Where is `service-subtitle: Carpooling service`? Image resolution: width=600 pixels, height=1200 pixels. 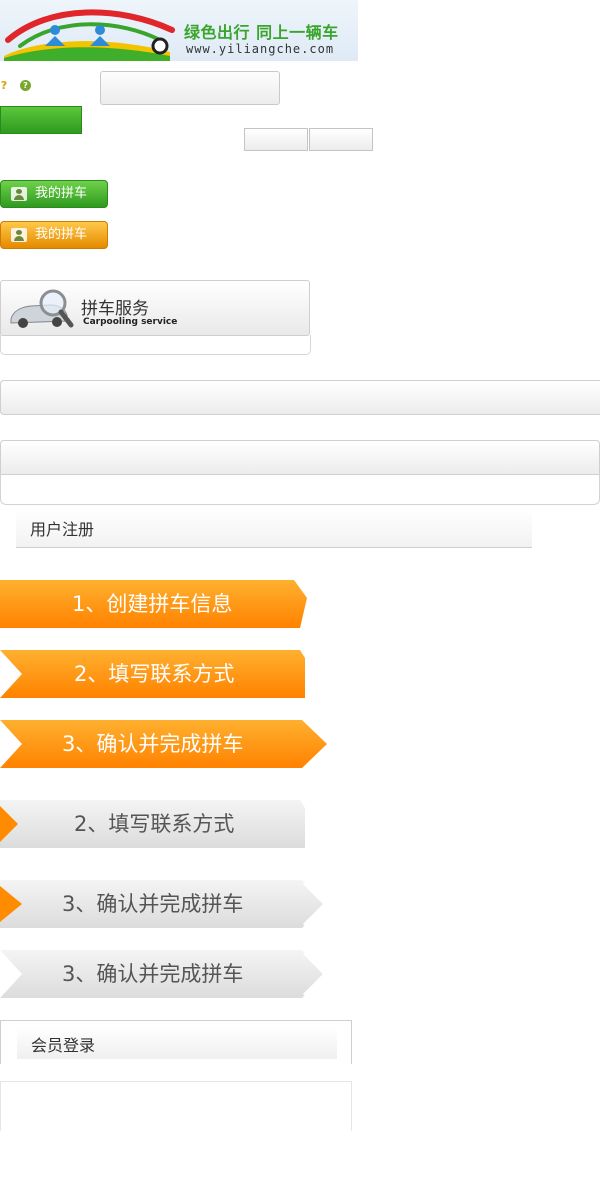
service-subtitle: Carpooling service is located at coordinates (130, 322).